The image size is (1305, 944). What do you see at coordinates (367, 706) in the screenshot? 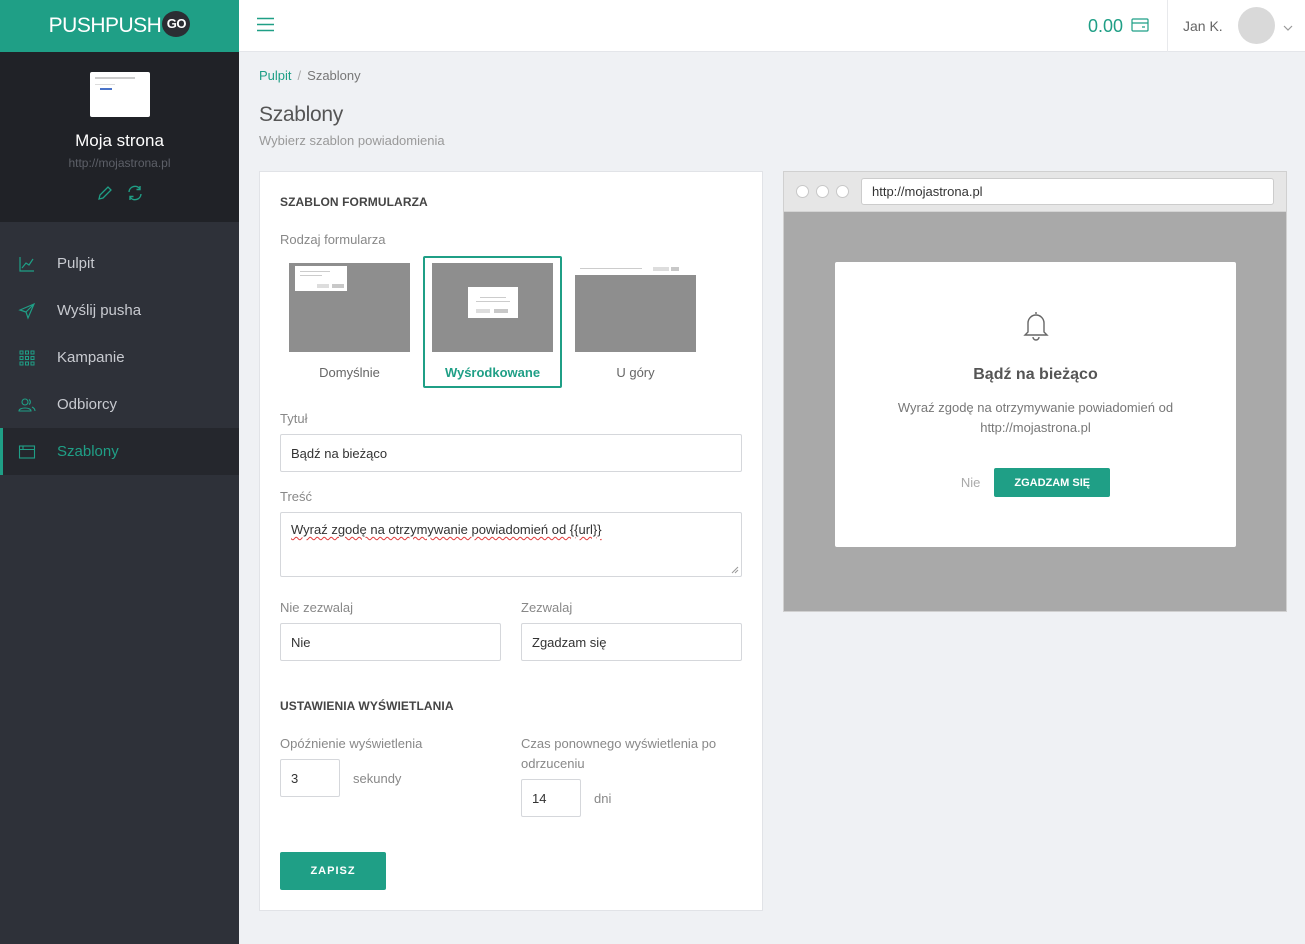
I see `display-section-title: USTAWIENIA WYŚWIETLANIA` at bounding box center [367, 706].